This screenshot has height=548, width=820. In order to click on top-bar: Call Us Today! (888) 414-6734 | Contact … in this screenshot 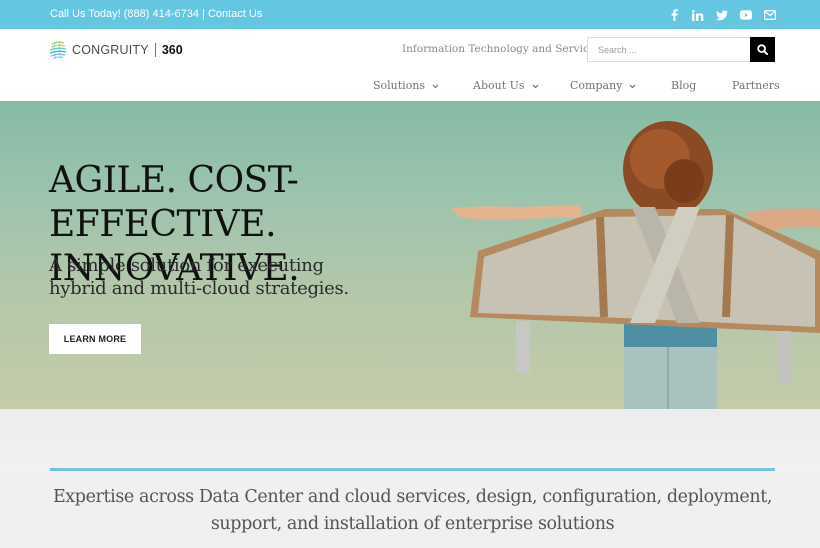, I will do `click(410, 14)`.